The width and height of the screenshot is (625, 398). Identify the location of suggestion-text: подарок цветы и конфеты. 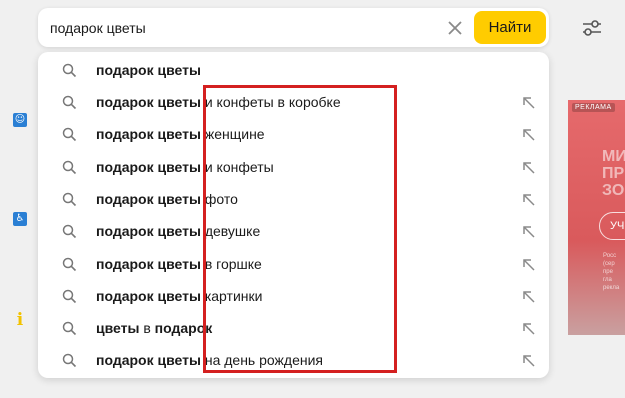
(185, 167).